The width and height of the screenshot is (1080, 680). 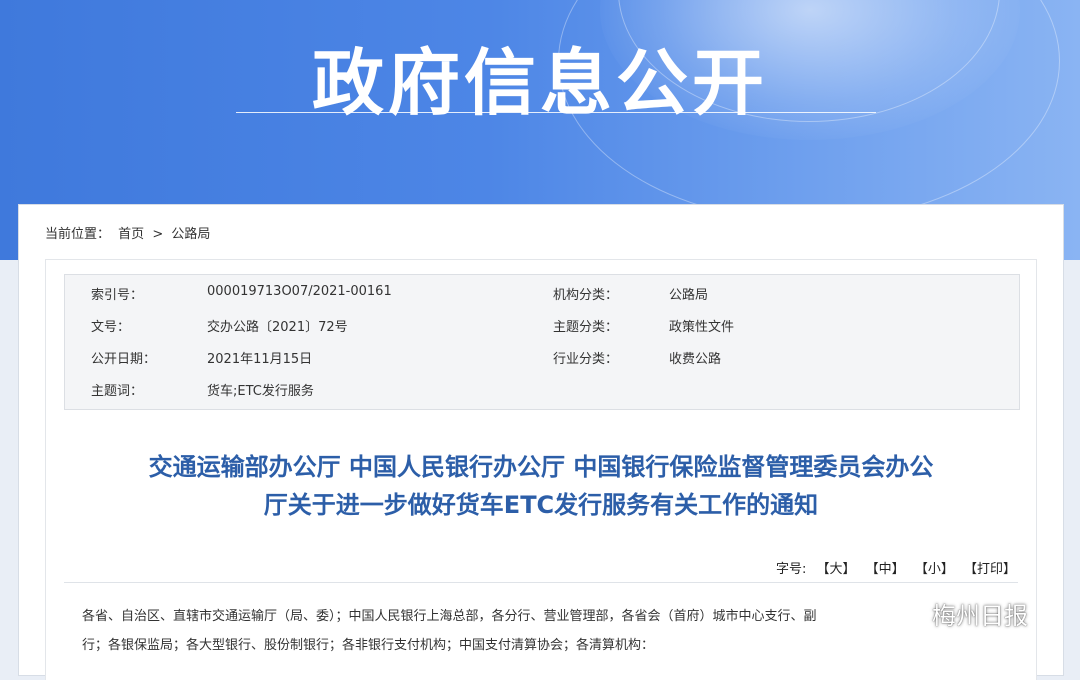 What do you see at coordinates (836, 569) in the screenshot?
I see `font-large-button: 【大】` at bounding box center [836, 569].